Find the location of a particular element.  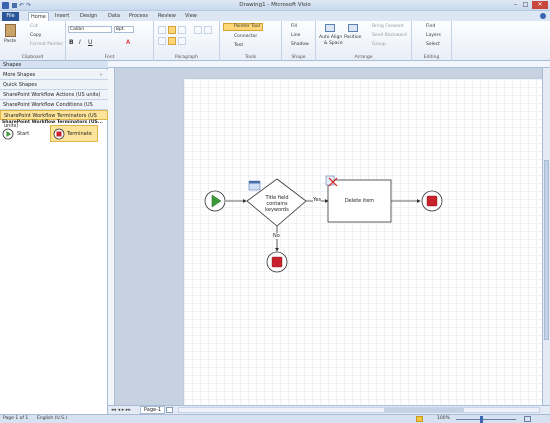

page-nav-icons: ◂◂ ◂ ▸ ▸▸ is located at coordinates (121, 410).